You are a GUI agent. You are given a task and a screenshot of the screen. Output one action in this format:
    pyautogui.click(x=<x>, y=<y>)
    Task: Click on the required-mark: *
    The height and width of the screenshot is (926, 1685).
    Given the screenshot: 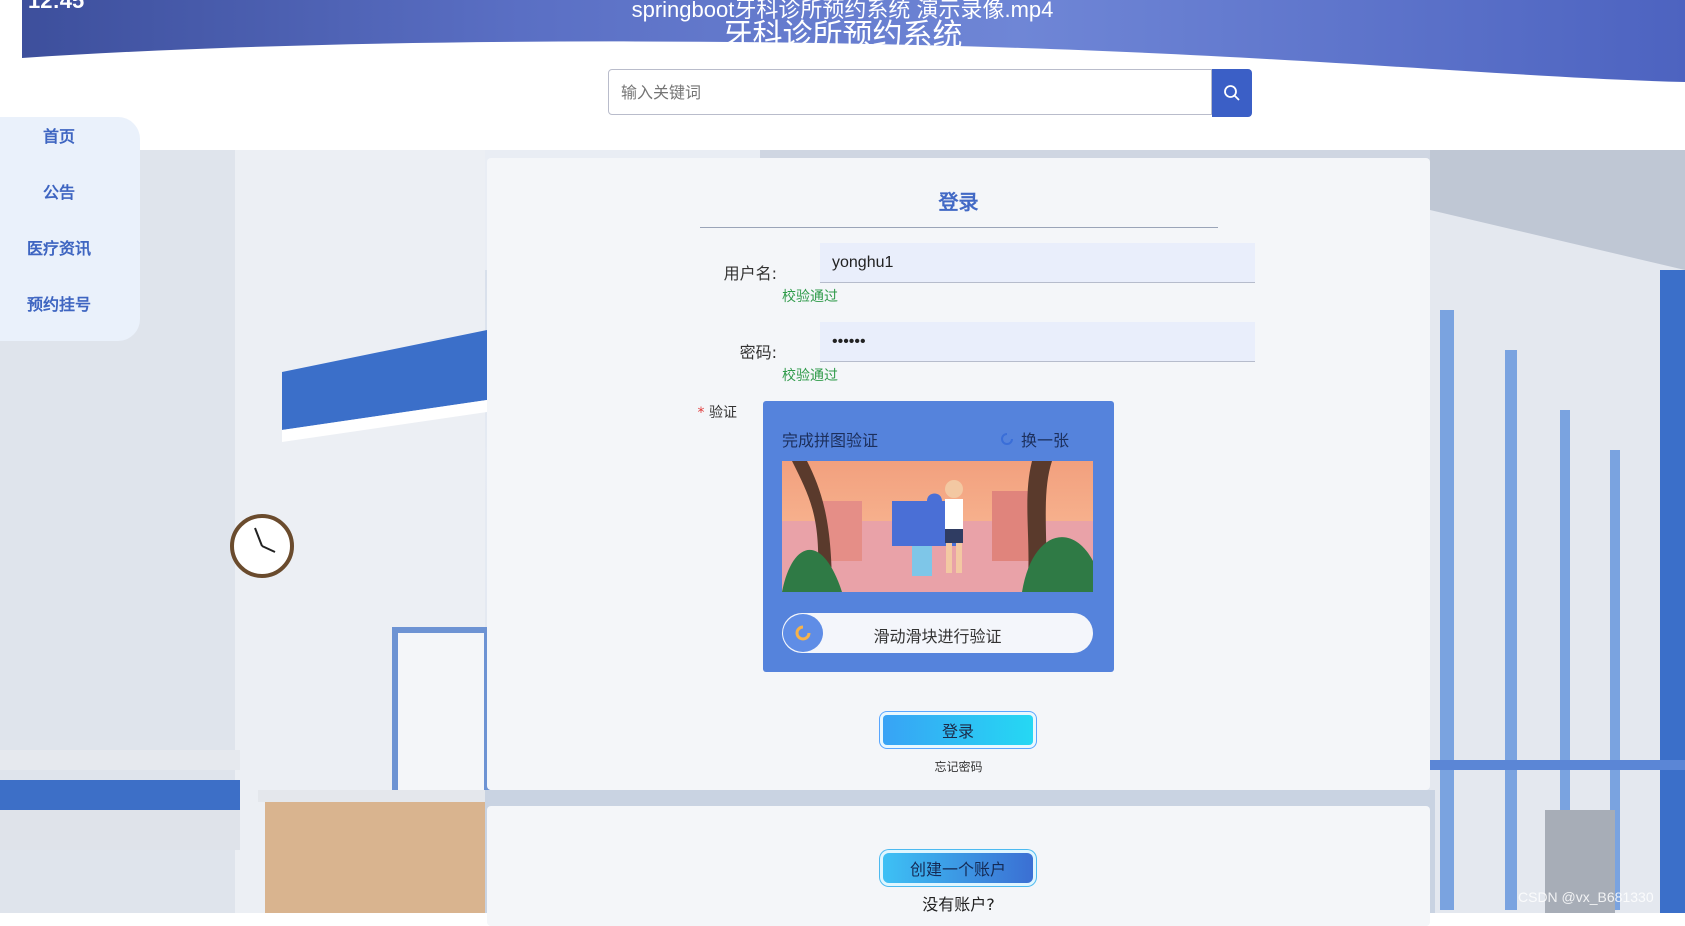 What is the action you would take?
    pyautogui.click(x=701, y=413)
    